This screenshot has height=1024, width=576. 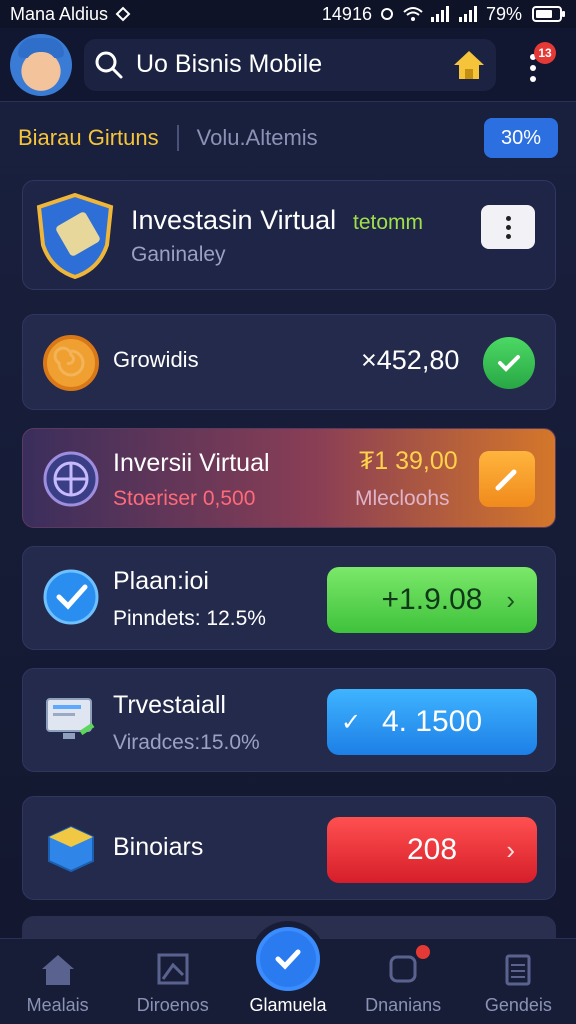 I want to click on globe-icon, so click(x=71, y=479).